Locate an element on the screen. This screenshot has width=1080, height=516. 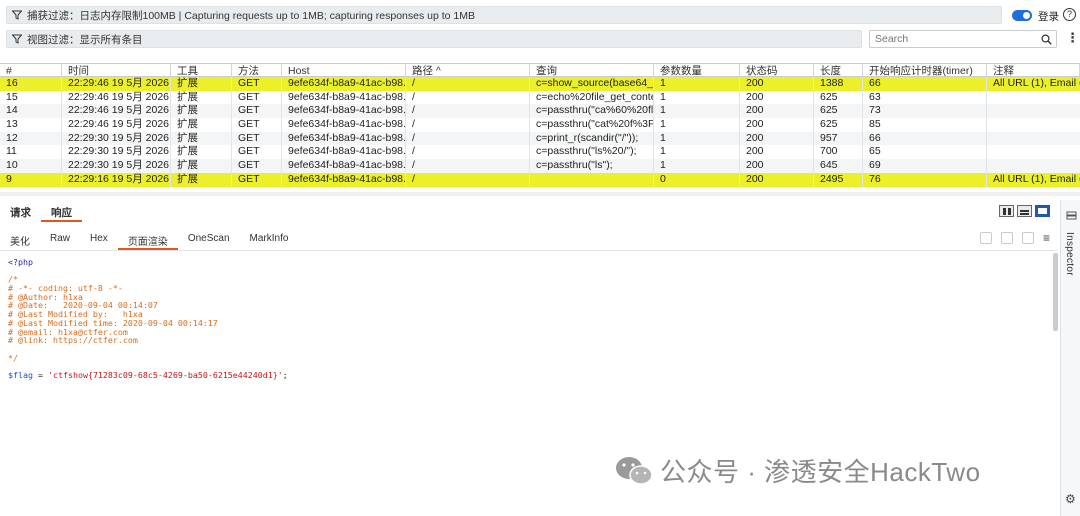
tab-request: 请求 is located at coordinates (20, 211).